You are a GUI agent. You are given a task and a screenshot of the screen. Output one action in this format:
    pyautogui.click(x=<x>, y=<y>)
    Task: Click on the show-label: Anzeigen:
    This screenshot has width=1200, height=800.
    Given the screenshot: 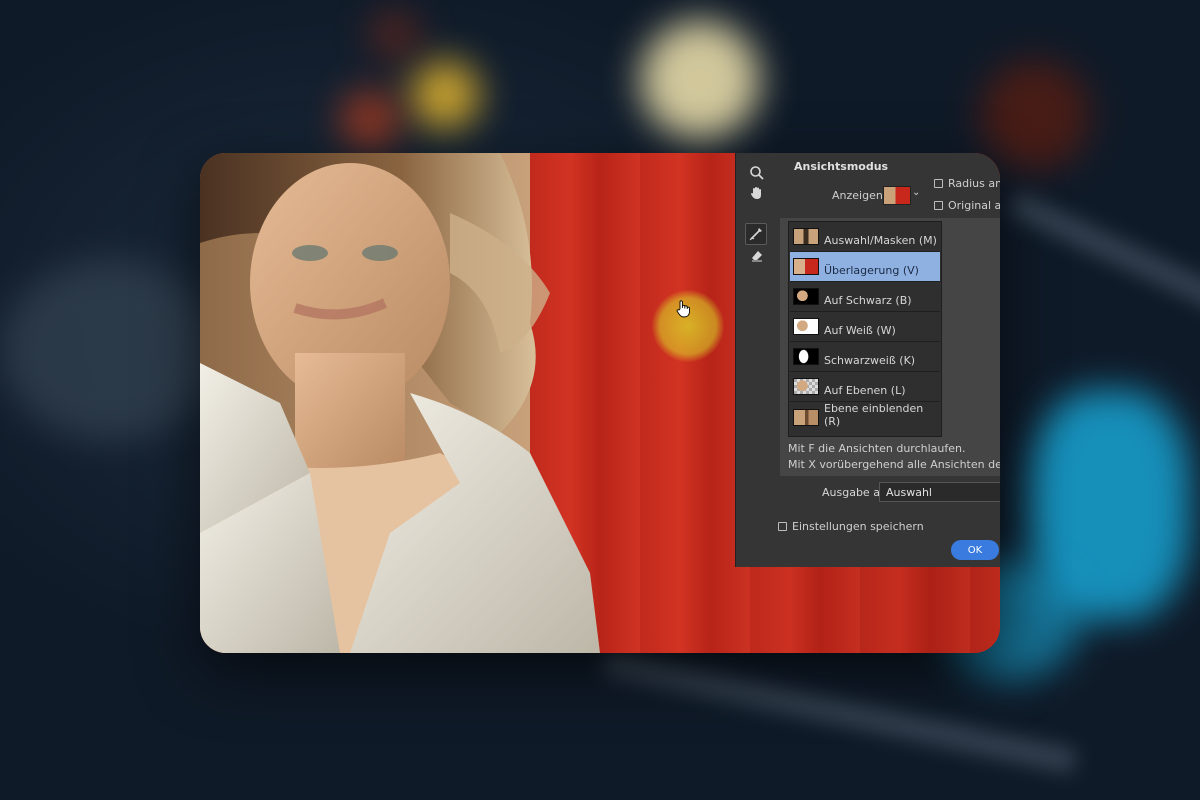 What is the action you would take?
    pyautogui.click(x=859, y=195)
    